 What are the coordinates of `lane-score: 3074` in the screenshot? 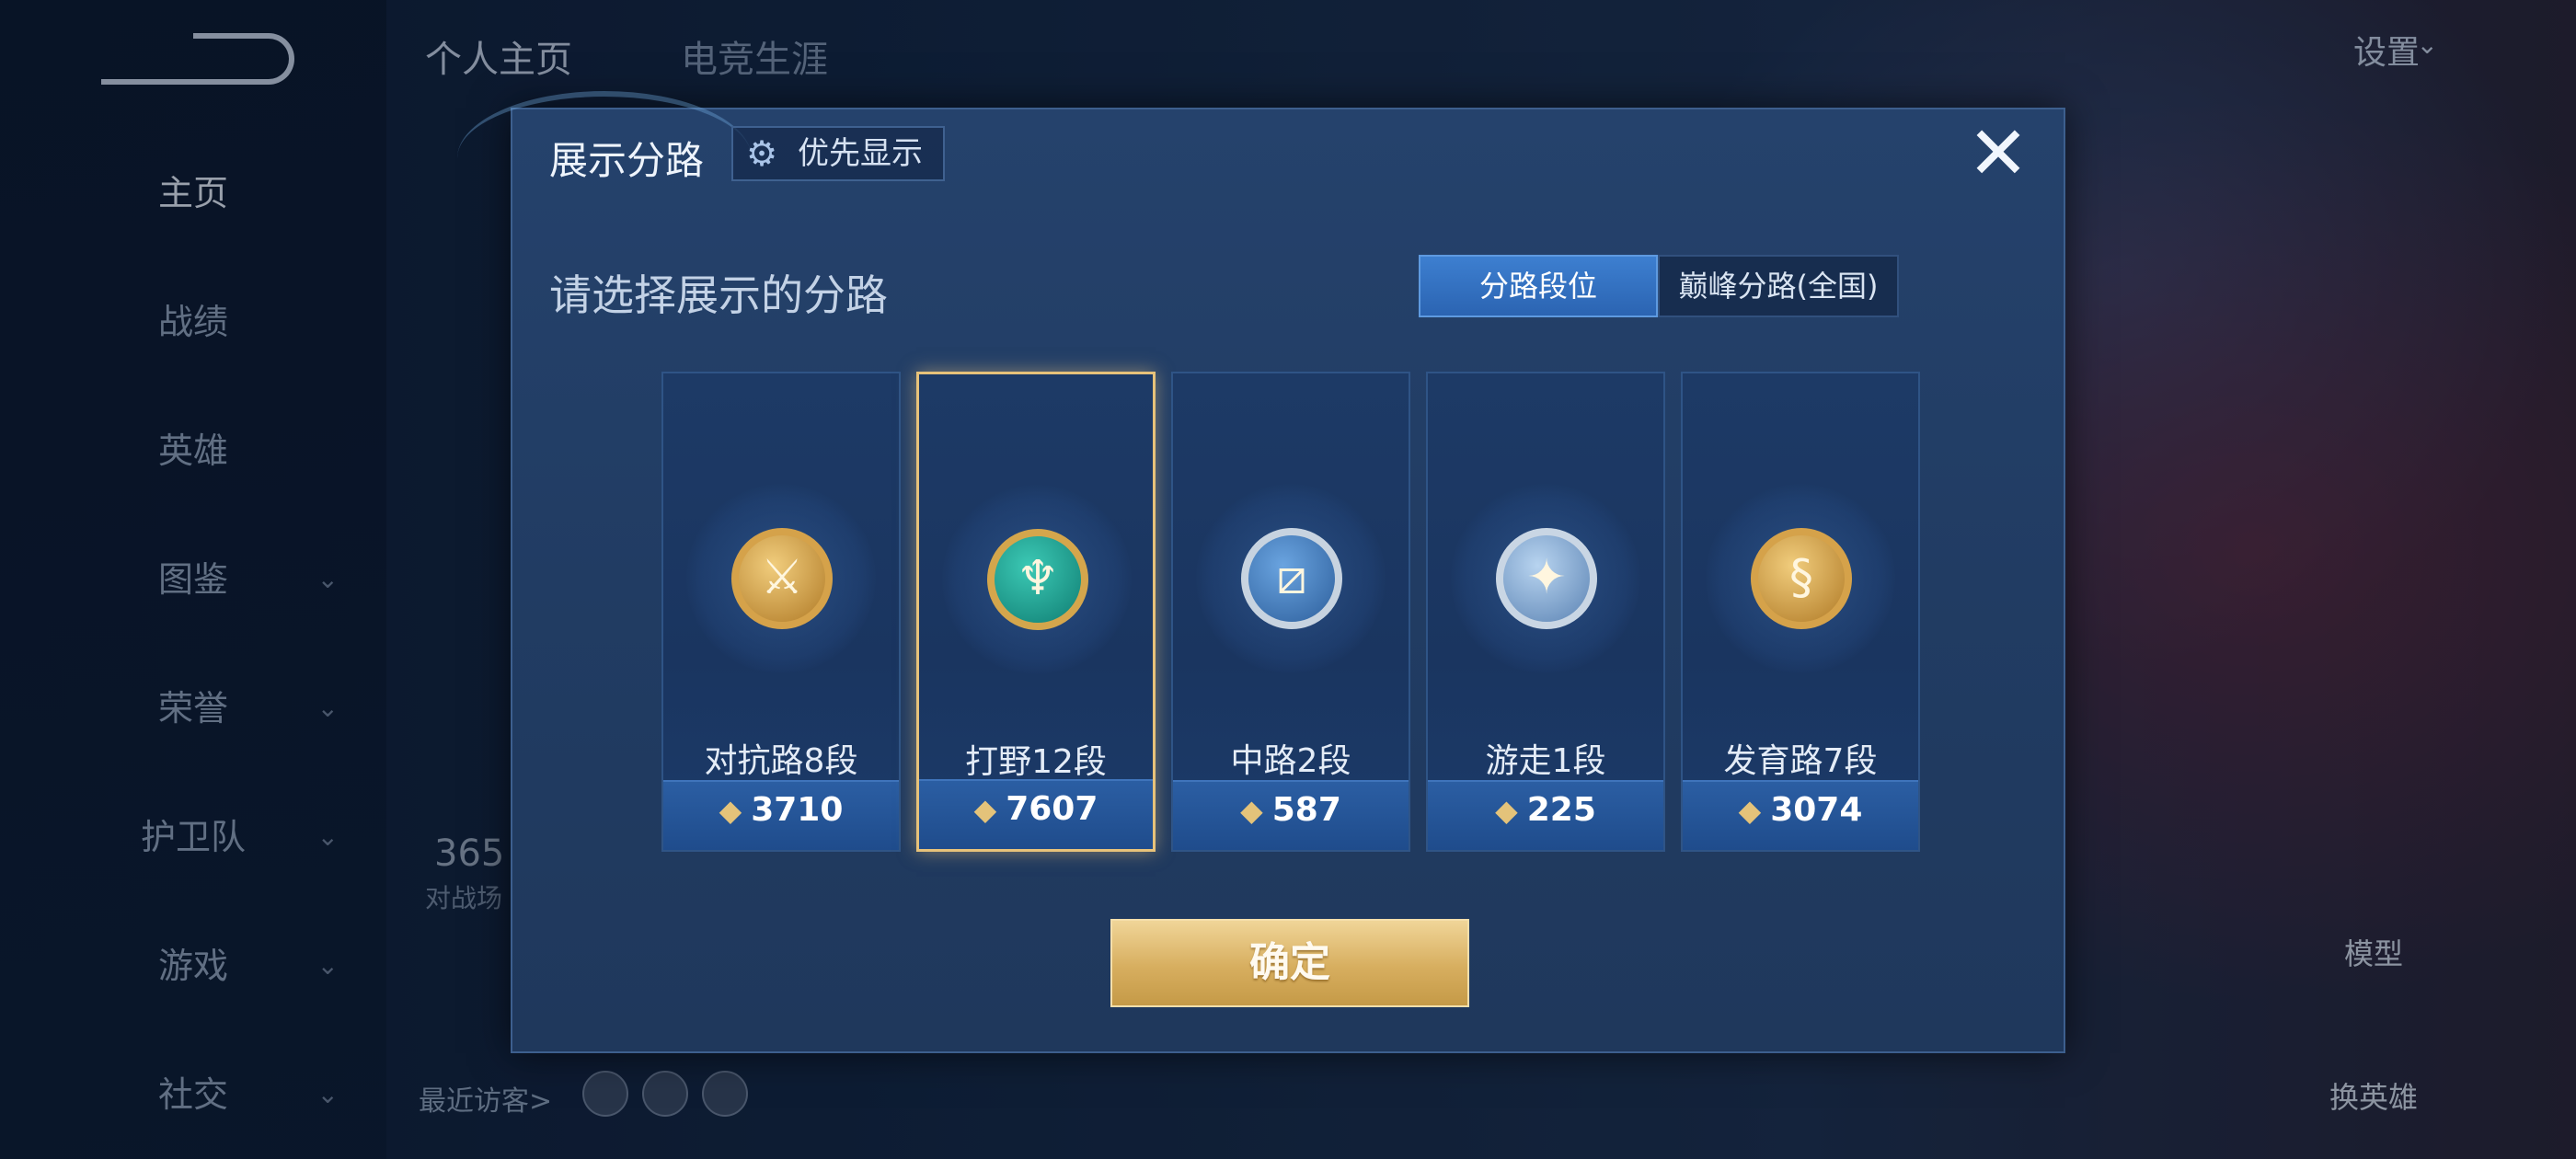 It's located at (1816, 810).